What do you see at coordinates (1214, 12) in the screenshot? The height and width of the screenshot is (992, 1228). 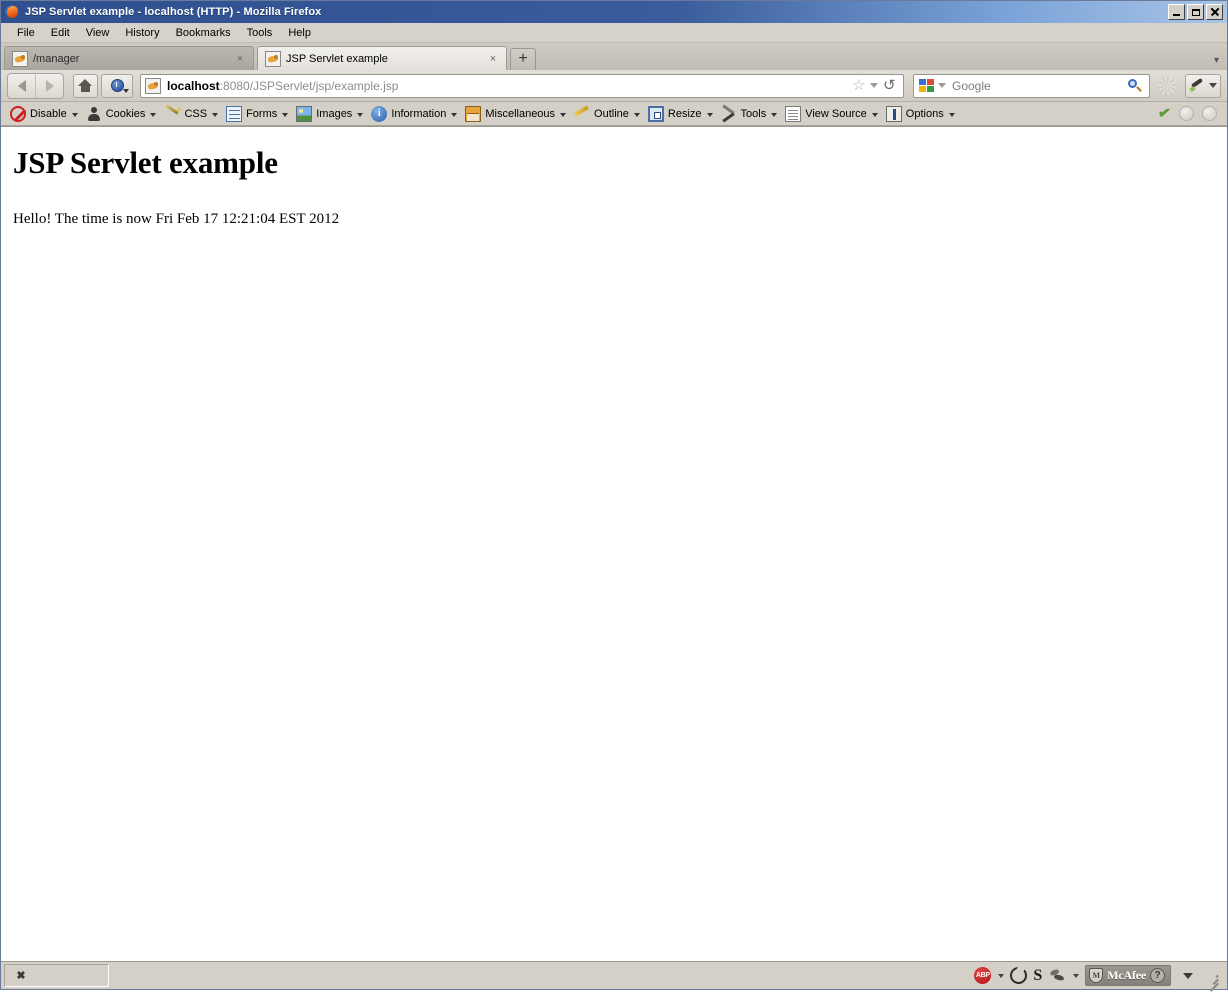 I see `close-button` at bounding box center [1214, 12].